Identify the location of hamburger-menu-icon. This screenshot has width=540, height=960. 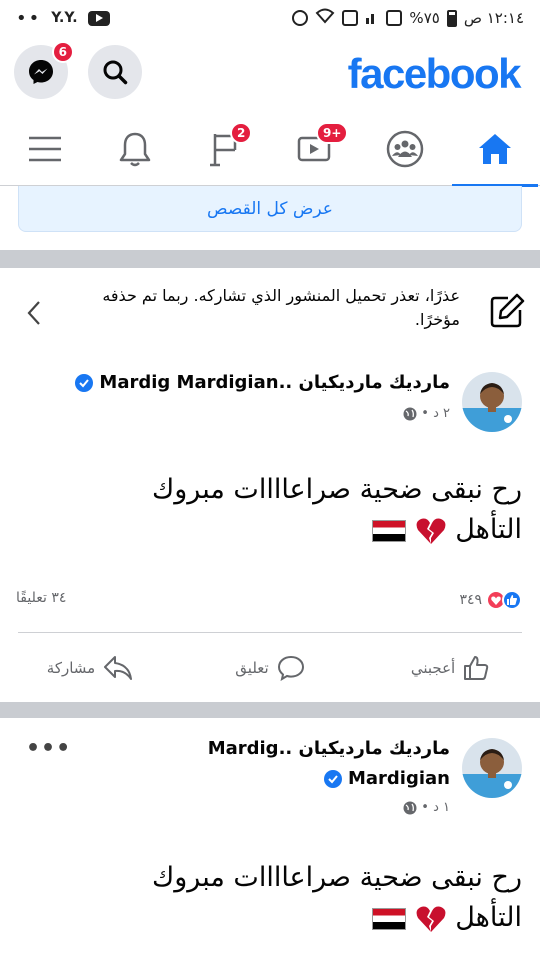
(45, 149).